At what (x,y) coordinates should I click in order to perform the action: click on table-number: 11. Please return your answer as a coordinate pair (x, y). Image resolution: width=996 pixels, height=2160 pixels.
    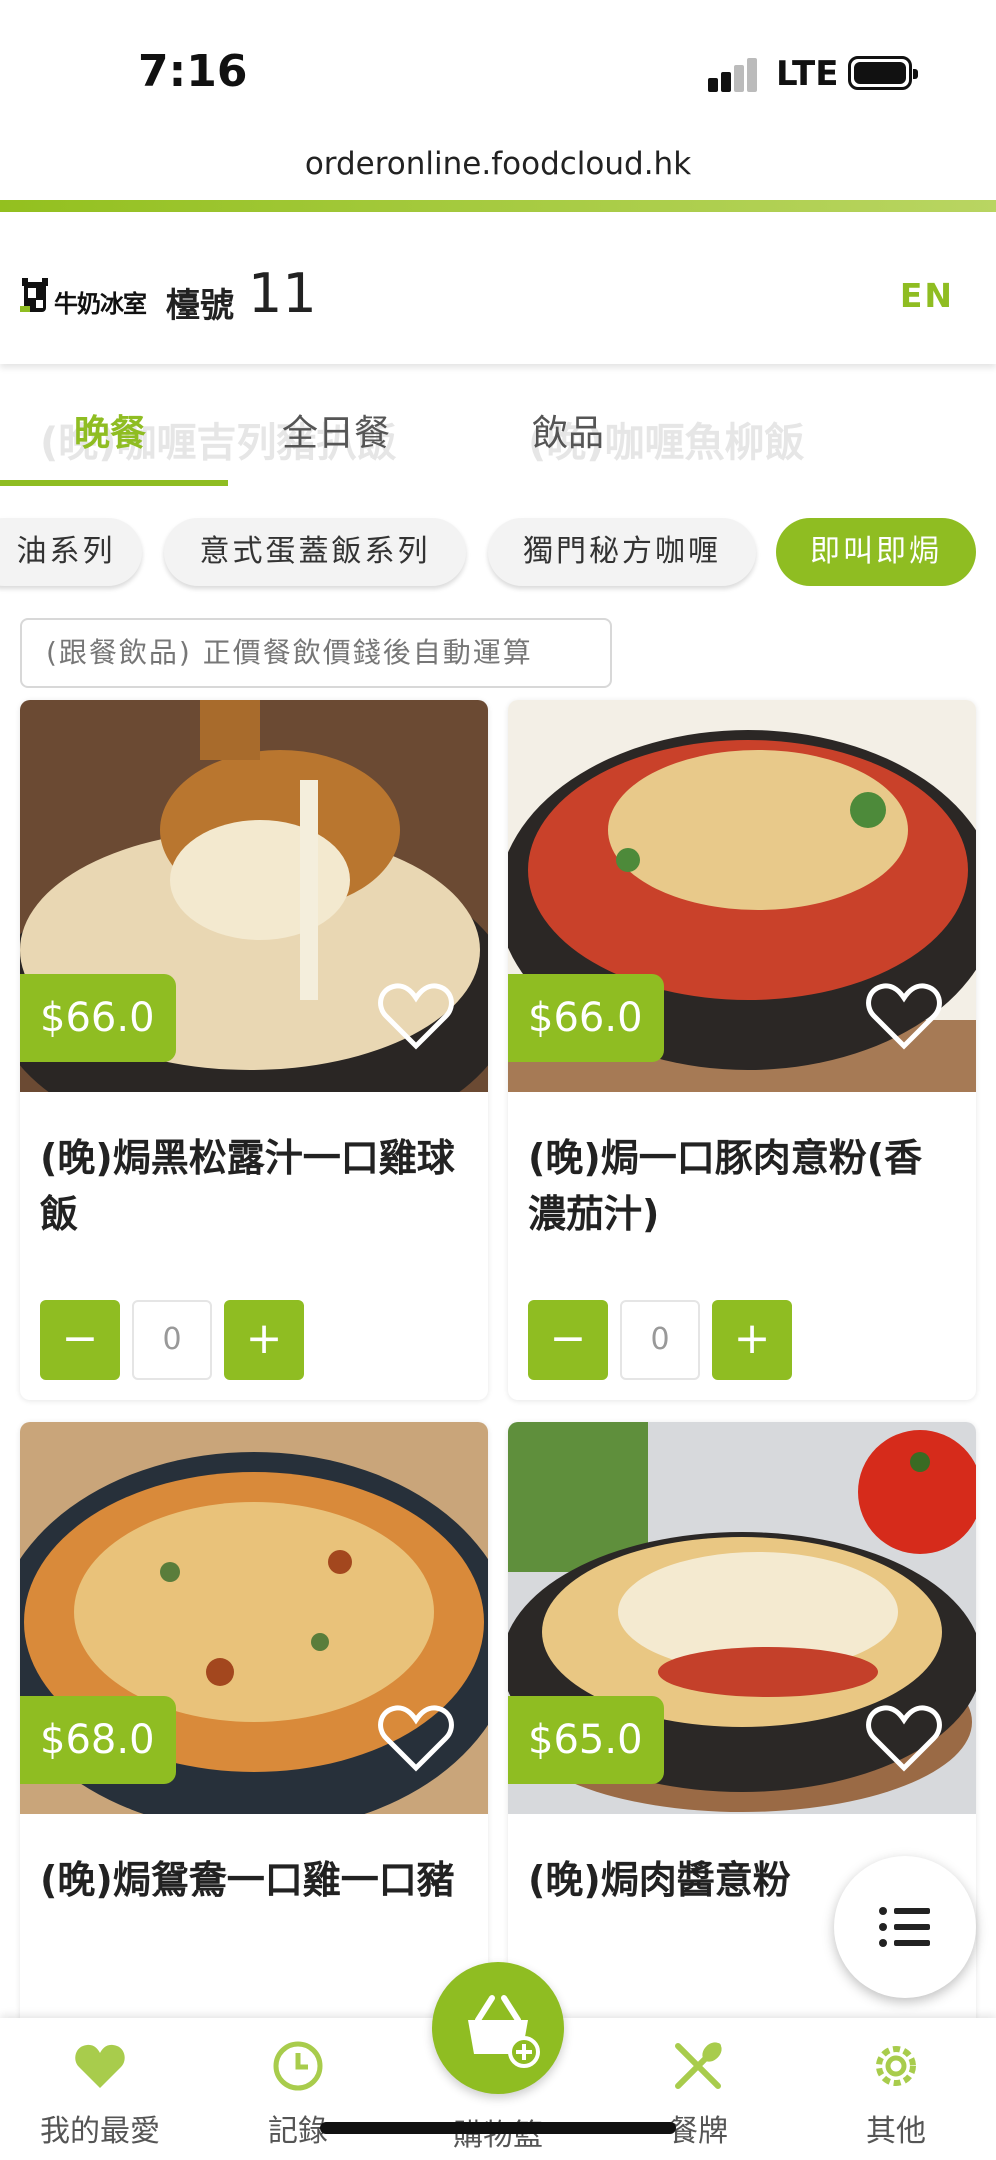
    Looking at the image, I should click on (282, 293).